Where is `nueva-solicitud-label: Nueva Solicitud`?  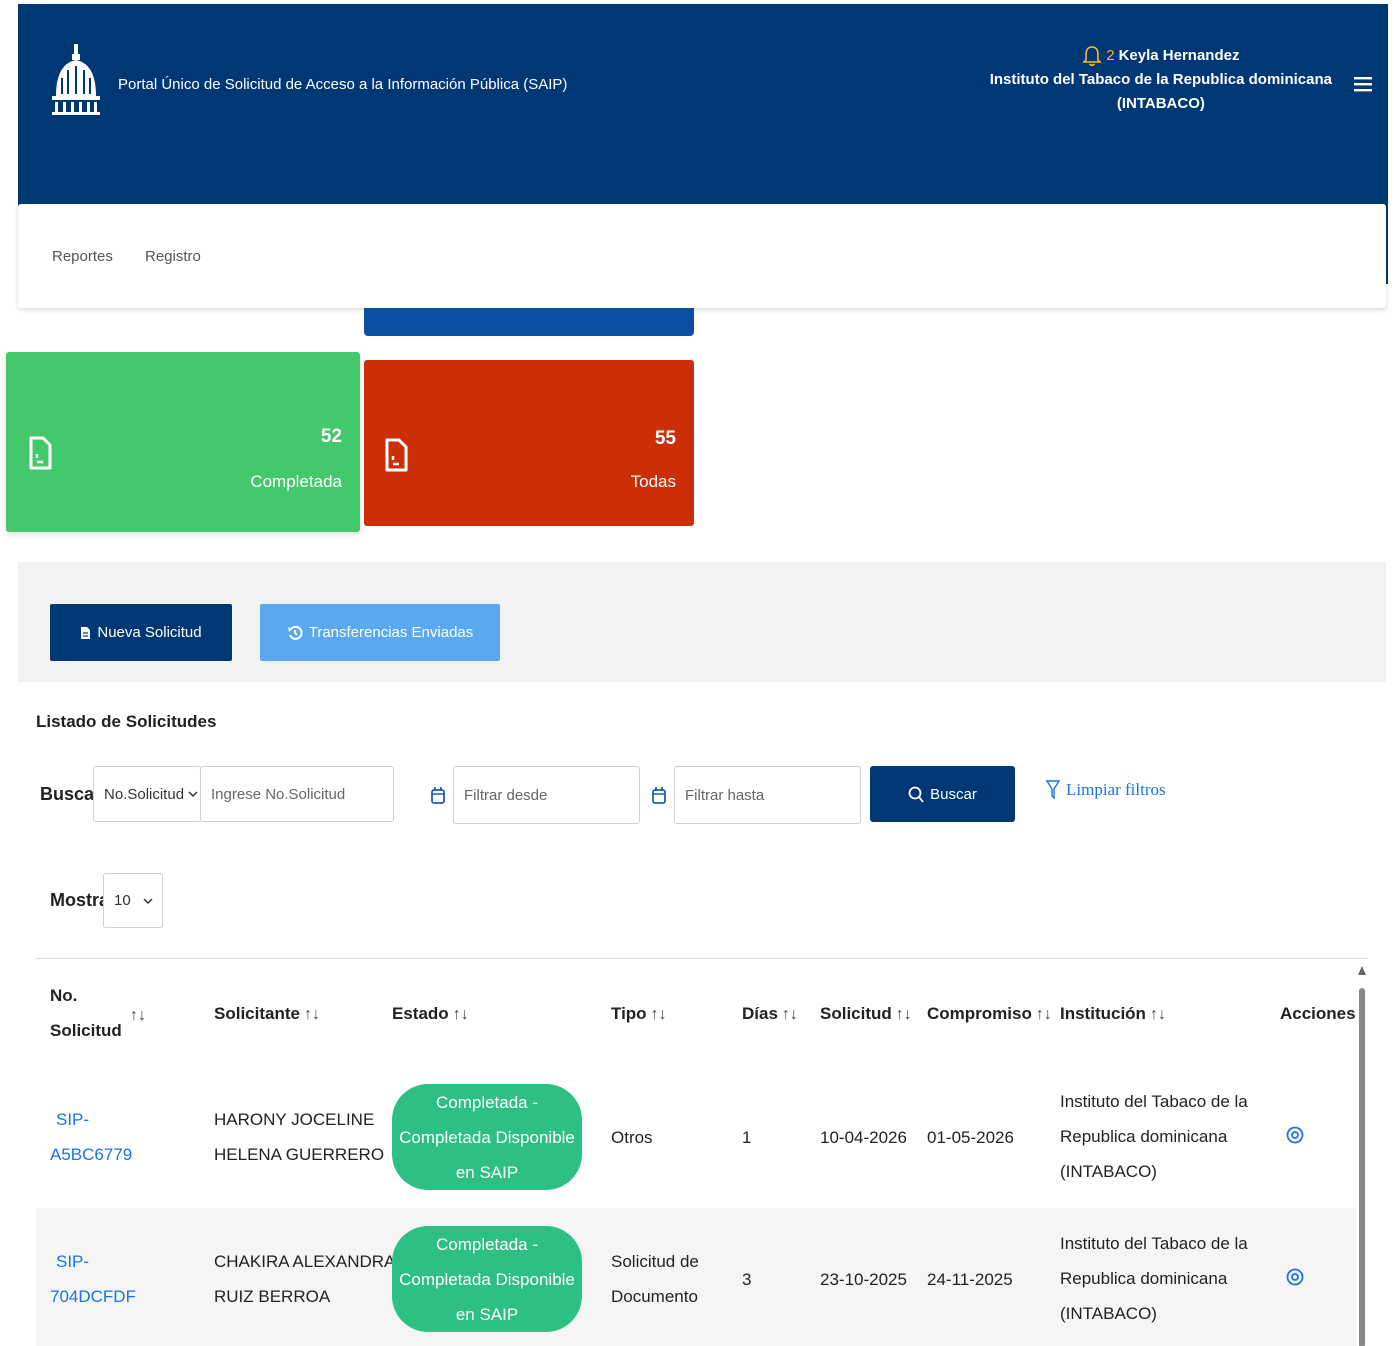 nueva-solicitud-label: Nueva Solicitud is located at coordinates (149, 632).